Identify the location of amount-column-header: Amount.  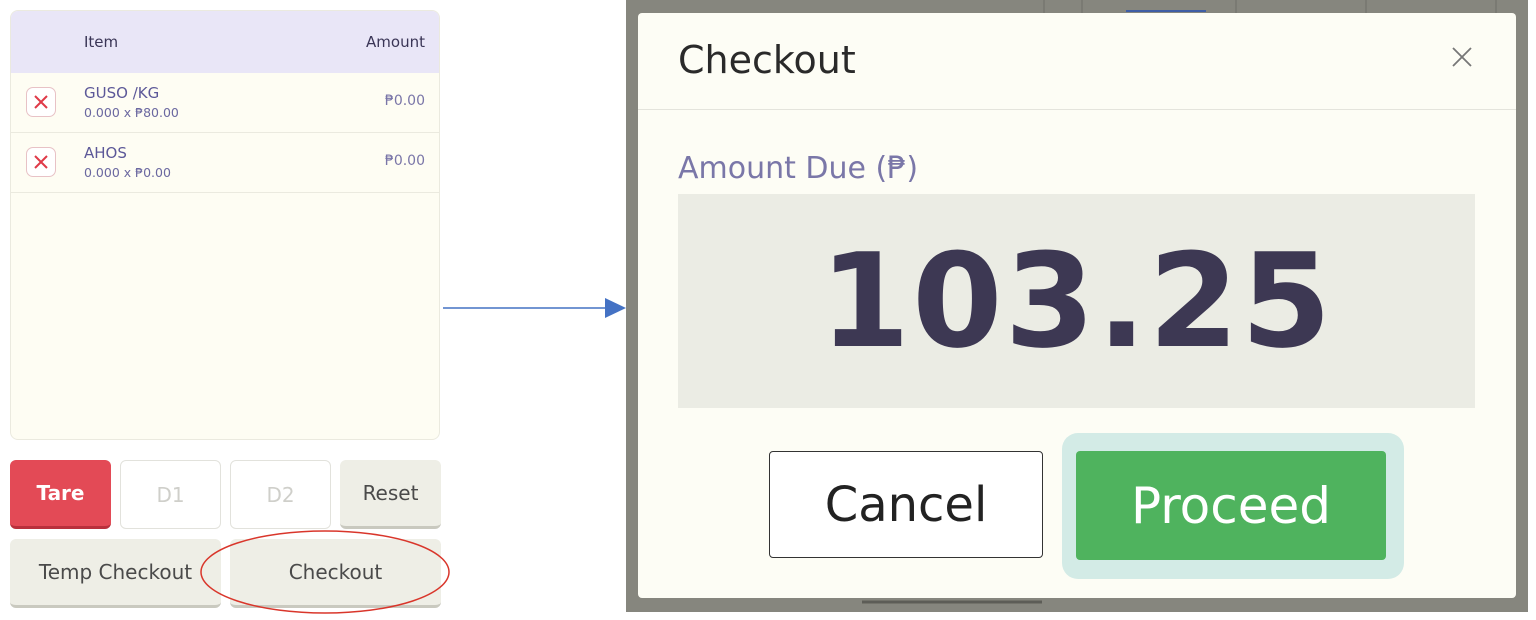
(395, 42).